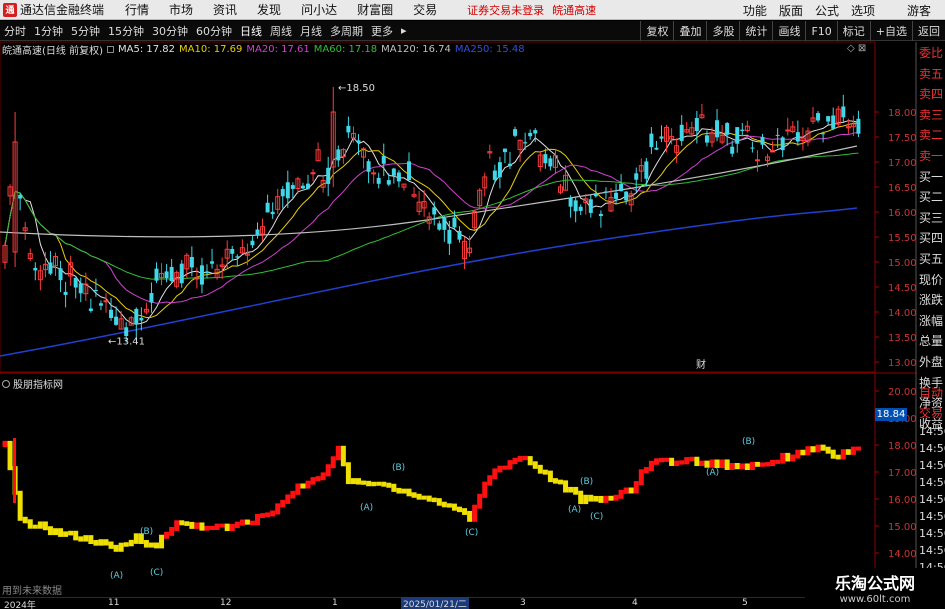 This screenshot has height=609, width=945. I want to click on side-item: 涨跌, so click(931, 300).